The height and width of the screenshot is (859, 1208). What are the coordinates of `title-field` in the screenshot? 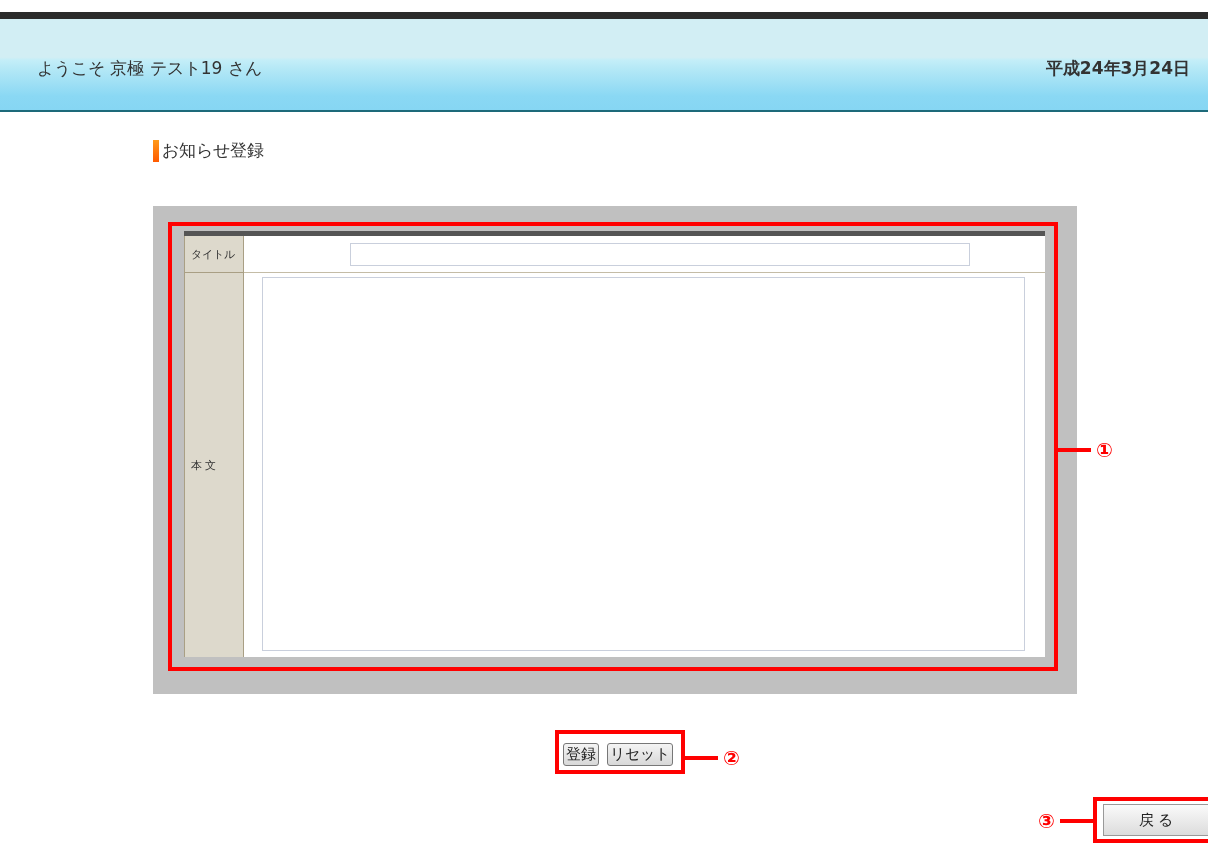 It's located at (659, 254).